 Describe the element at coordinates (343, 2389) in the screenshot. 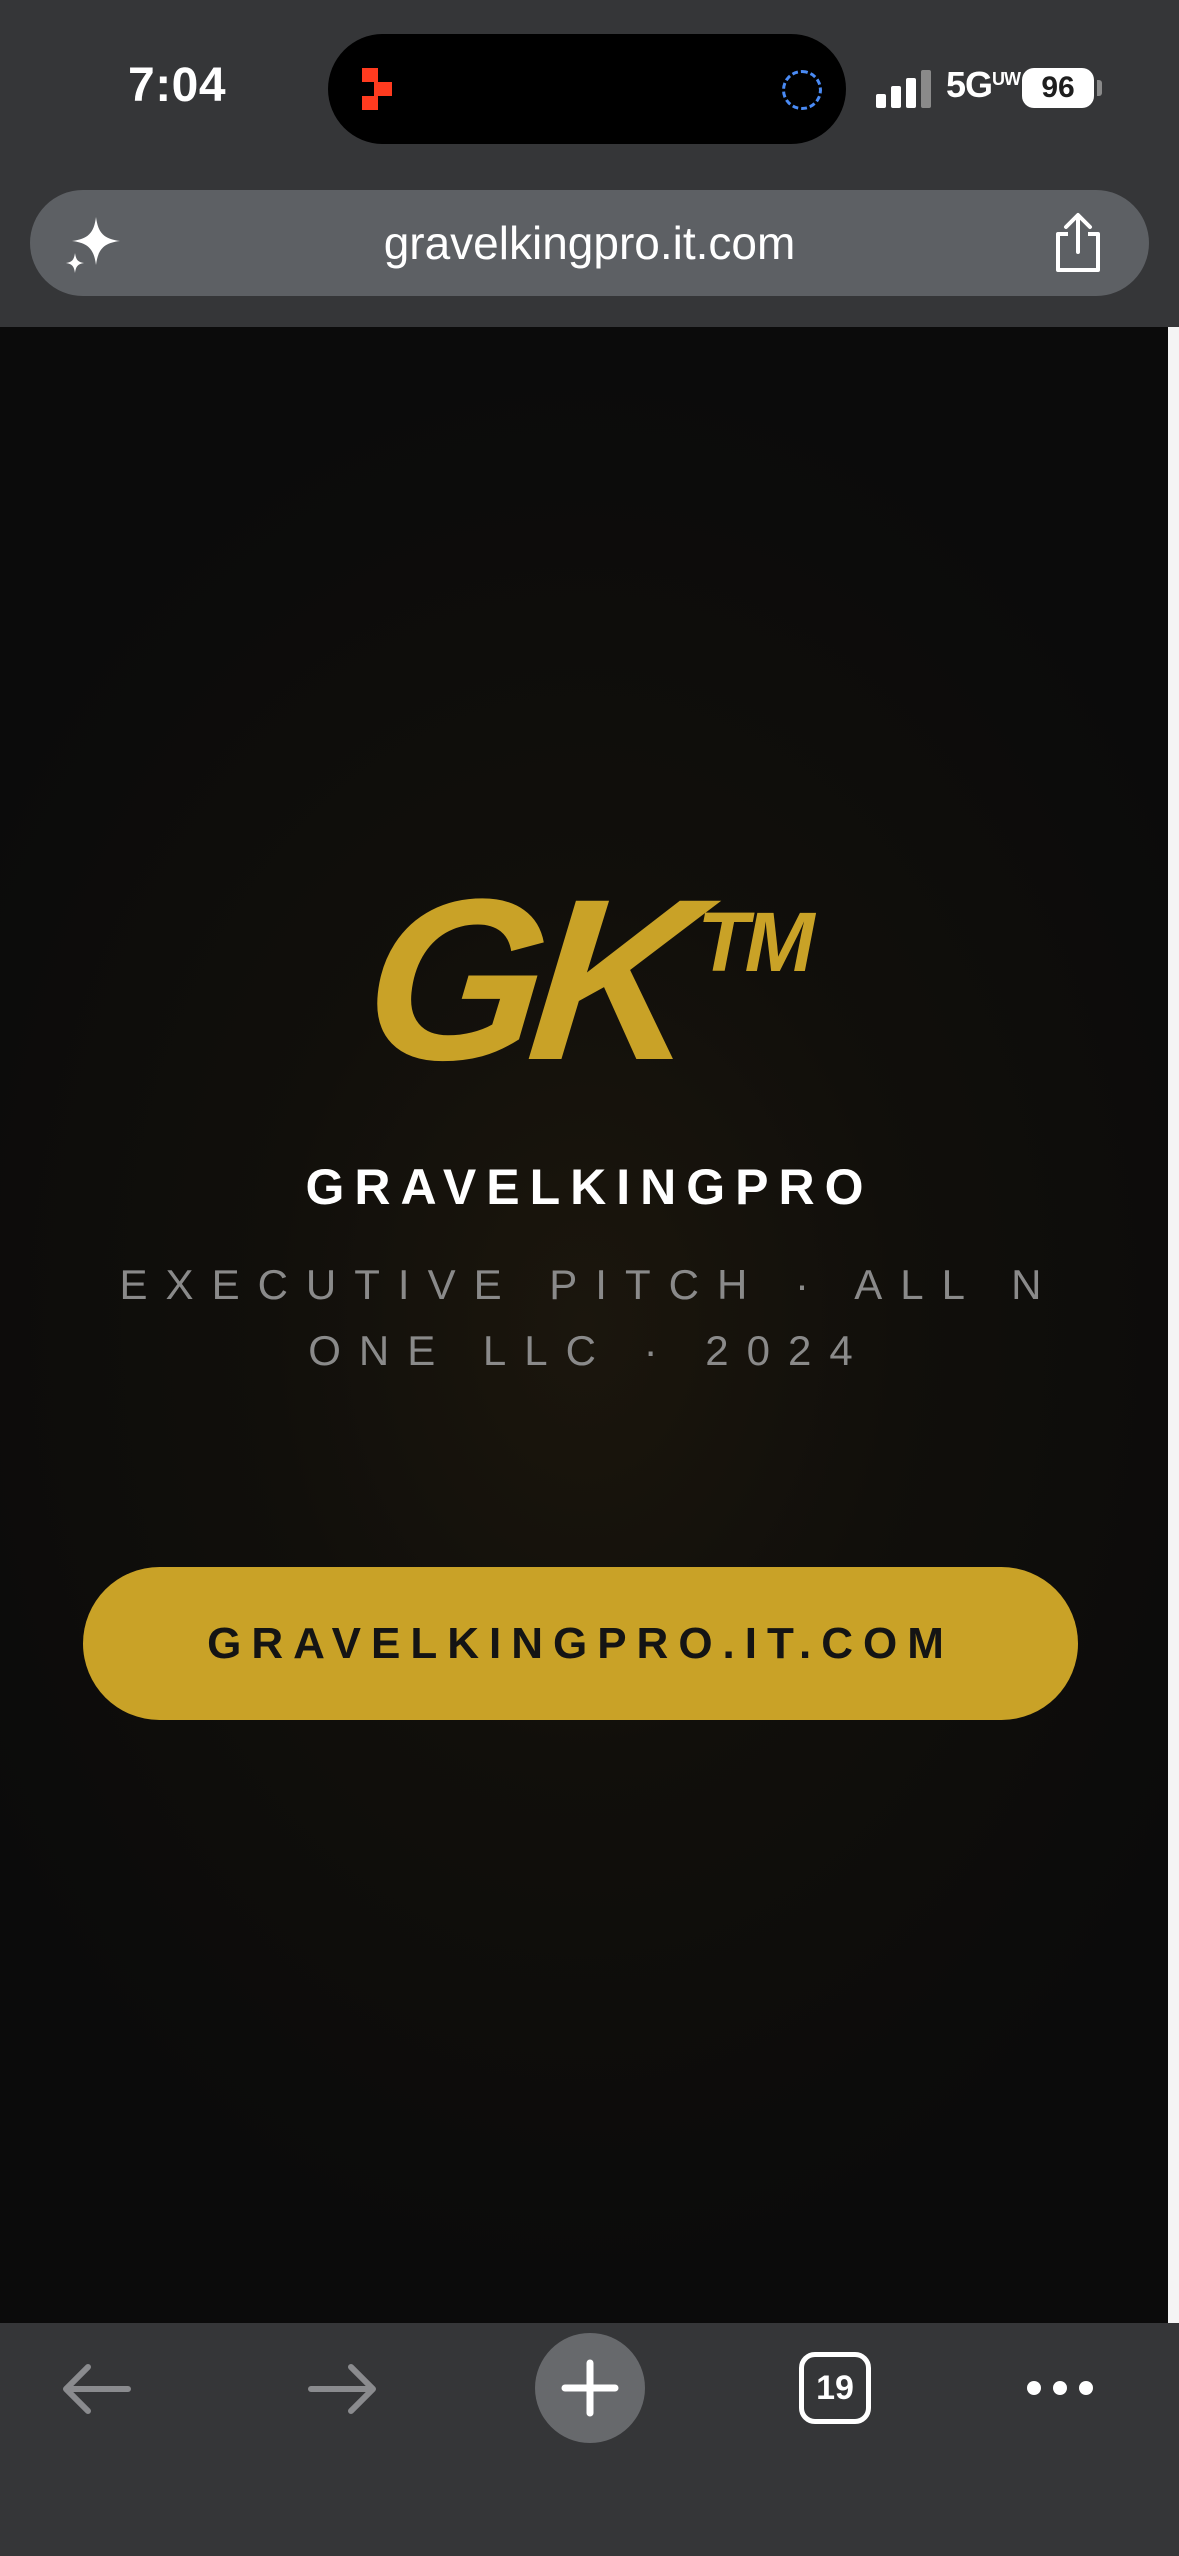

I see `forward-arrow-icon` at that location.